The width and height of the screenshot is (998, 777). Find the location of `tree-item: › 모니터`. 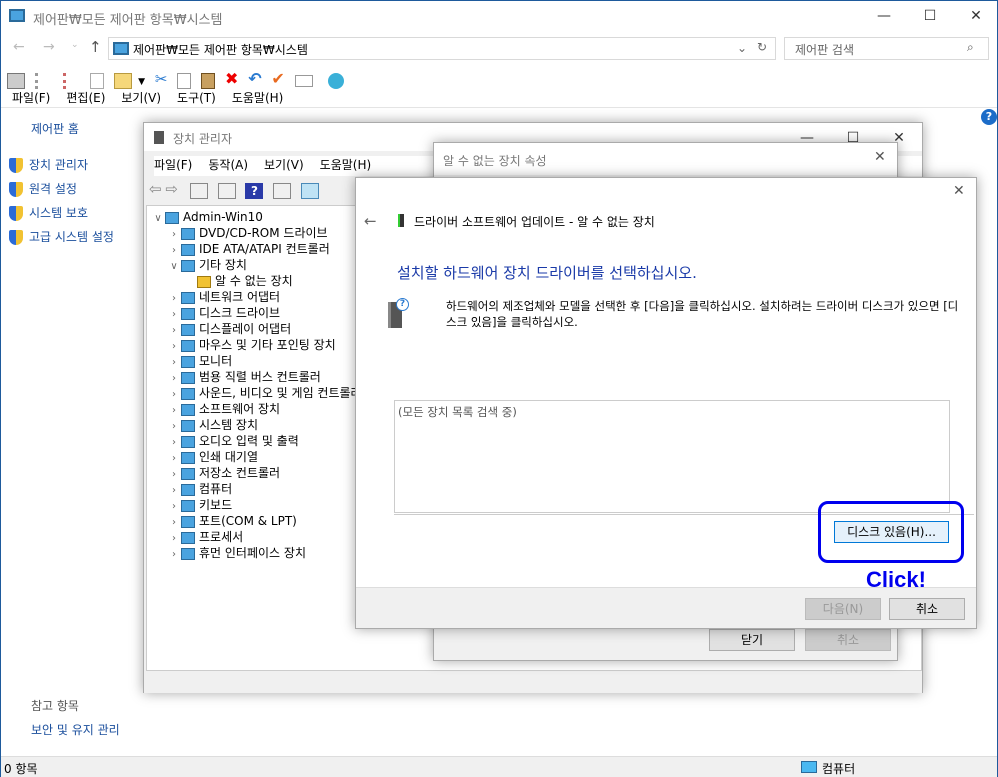

tree-item: › 모니터 is located at coordinates (199, 361).